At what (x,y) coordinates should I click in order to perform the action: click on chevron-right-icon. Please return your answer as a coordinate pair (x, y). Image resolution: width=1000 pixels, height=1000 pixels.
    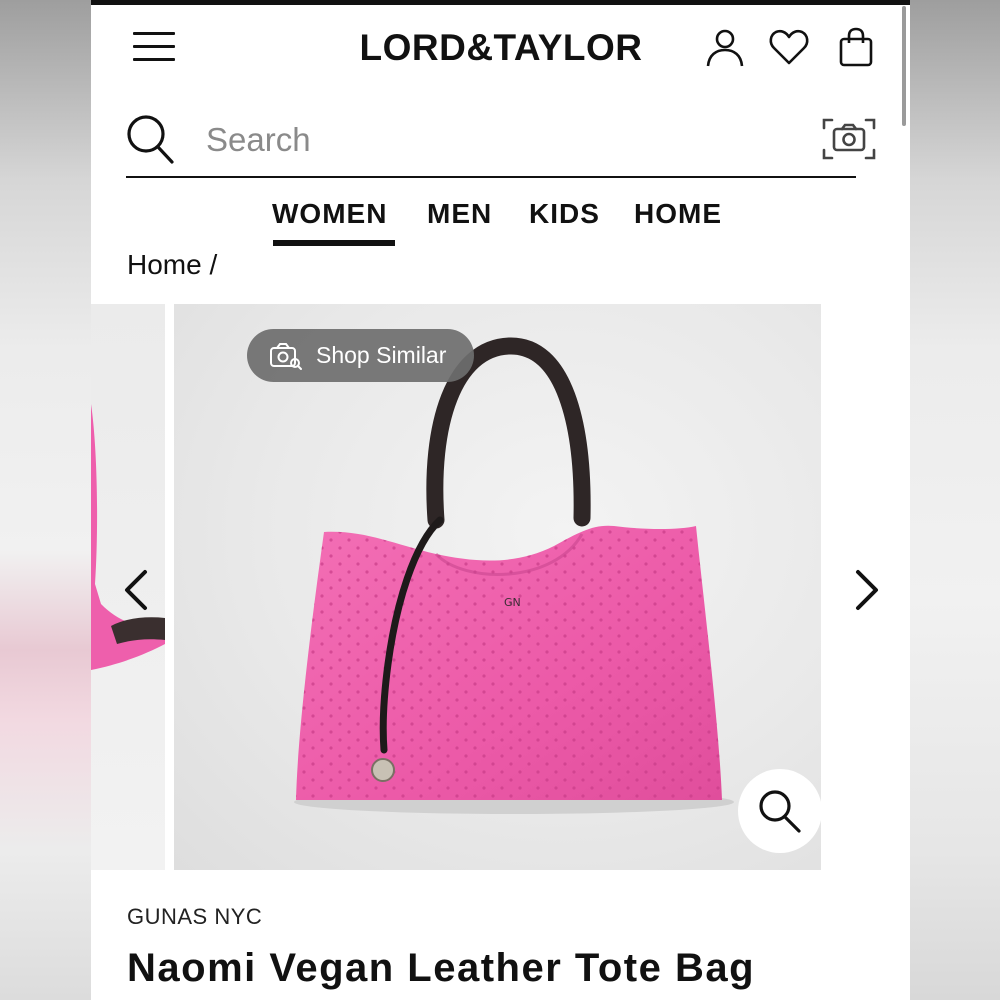
    Looking at the image, I should click on (866, 590).